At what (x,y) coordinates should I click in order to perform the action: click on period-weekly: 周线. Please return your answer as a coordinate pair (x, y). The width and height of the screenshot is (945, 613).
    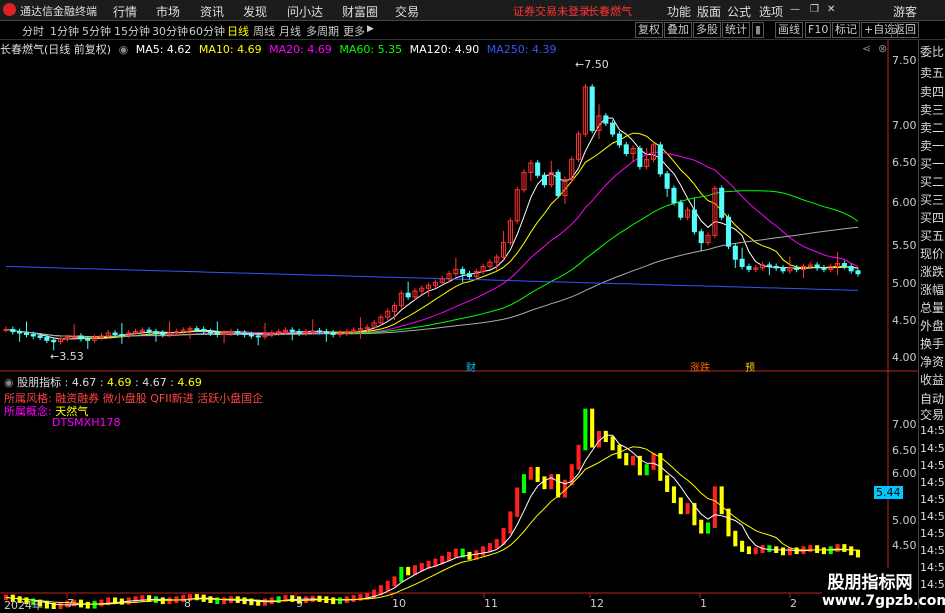
    Looking at the image, I should click on (264, 31).